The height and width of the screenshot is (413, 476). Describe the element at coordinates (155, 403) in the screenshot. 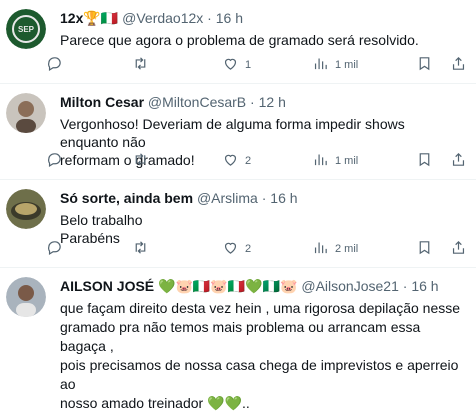

I see `text-line: nosso amado treinador 💚💚..` at that location.